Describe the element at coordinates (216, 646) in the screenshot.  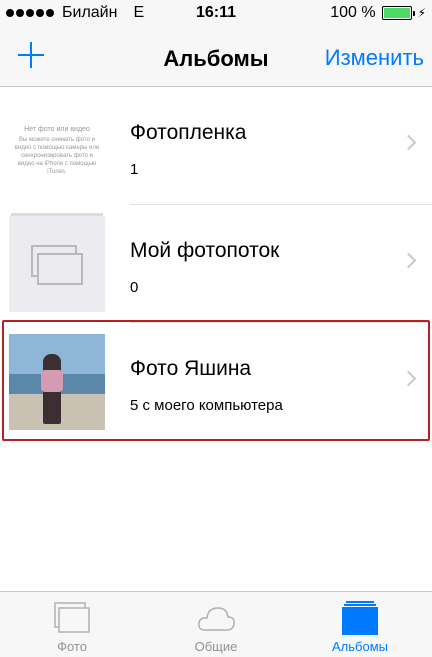
I see `tab-label: Общие` at that location.